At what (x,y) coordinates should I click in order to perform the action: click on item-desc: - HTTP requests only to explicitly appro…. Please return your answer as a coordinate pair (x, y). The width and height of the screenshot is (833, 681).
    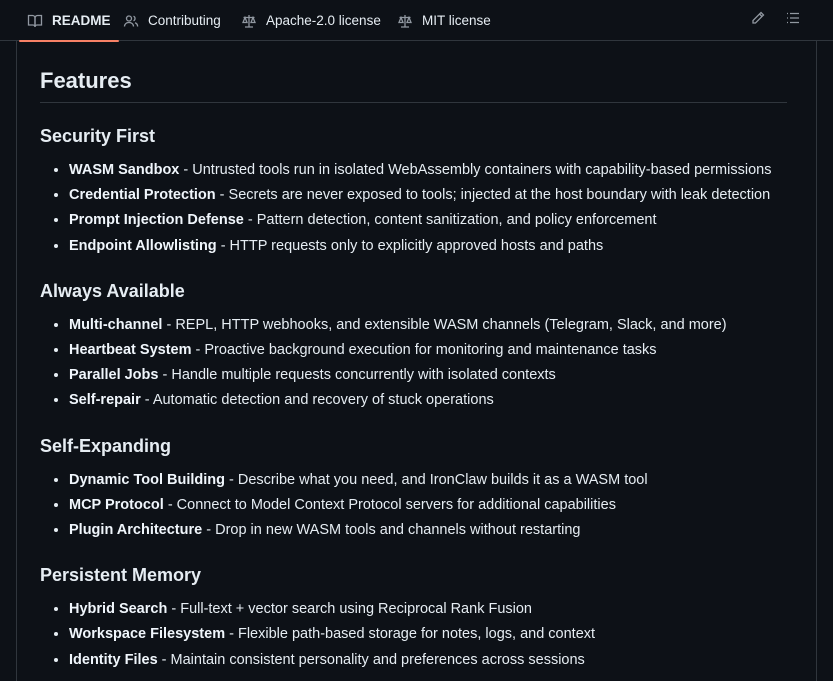
    Looking at the image, I should click on (410, 245).